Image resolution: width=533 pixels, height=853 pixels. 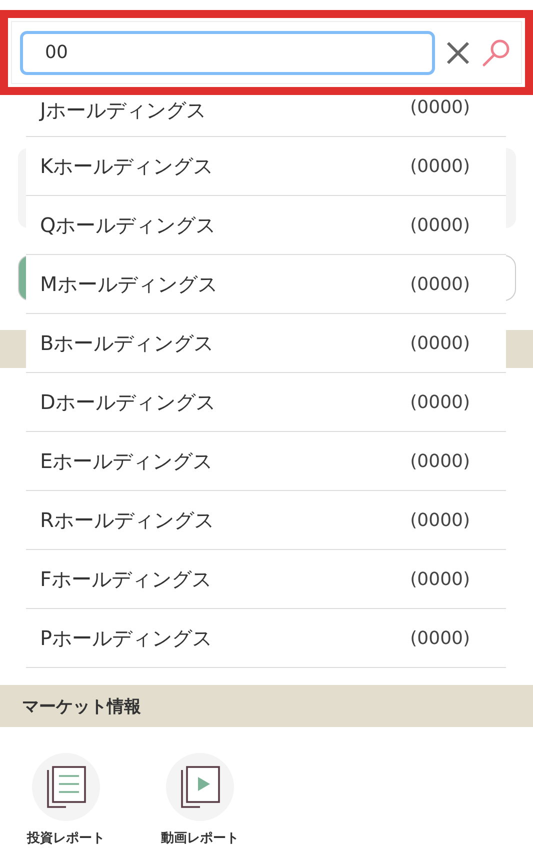 What do you see at coordinates (200, 787) in the screenshot?
I see `video-report-icon` at bounding box center [200, 787].